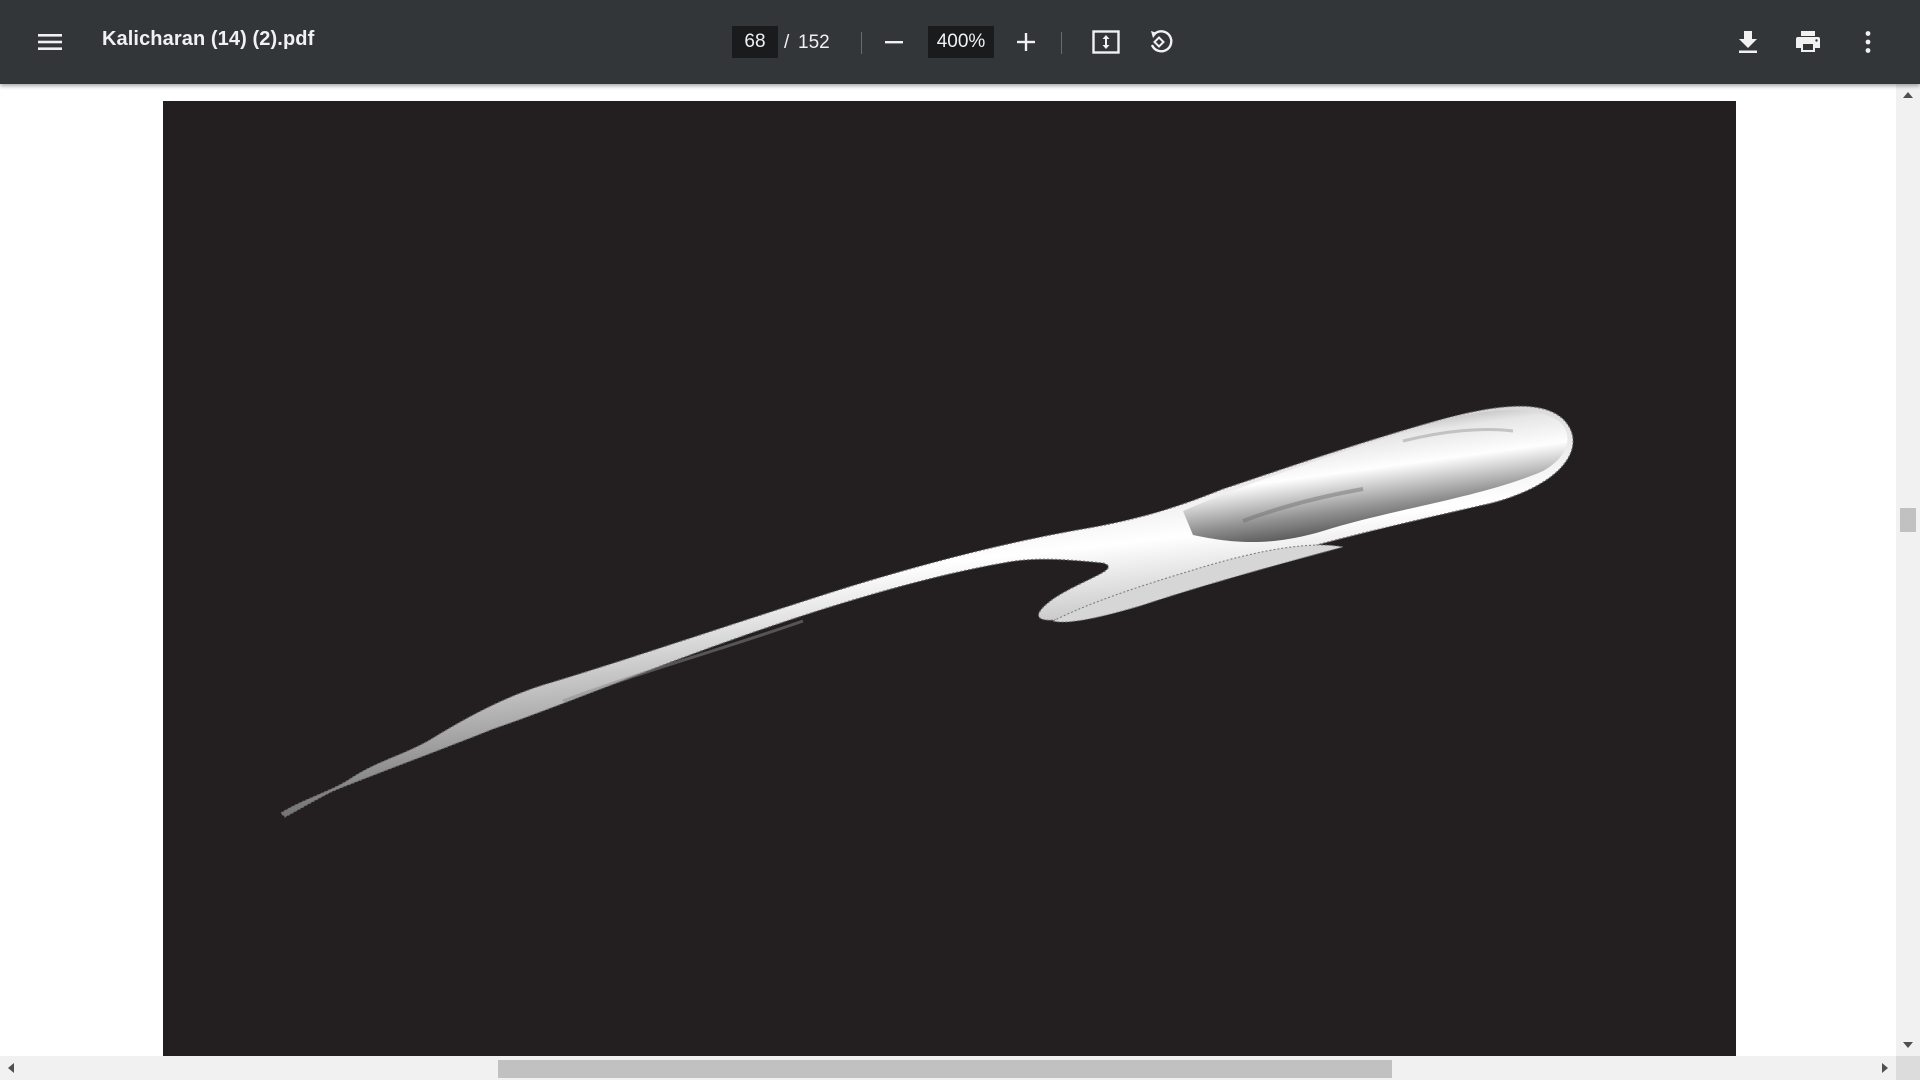 This screenshot has height=1080, width=1920. I want to click on zoom-level-input, so click(961, 42).